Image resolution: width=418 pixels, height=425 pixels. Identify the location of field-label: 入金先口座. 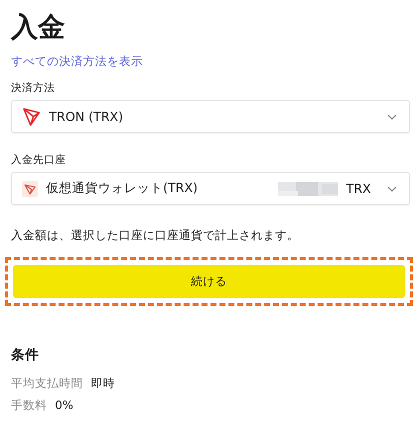
(39, 160).